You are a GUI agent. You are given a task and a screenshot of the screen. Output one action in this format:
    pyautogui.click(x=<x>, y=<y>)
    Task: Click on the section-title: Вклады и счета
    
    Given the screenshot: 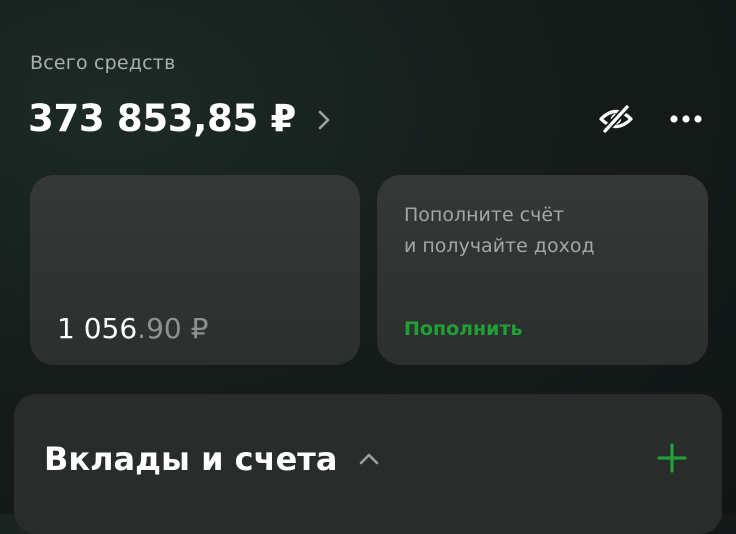 What is the action you would take?
    pyautogui.click(x=191, y=459)
    